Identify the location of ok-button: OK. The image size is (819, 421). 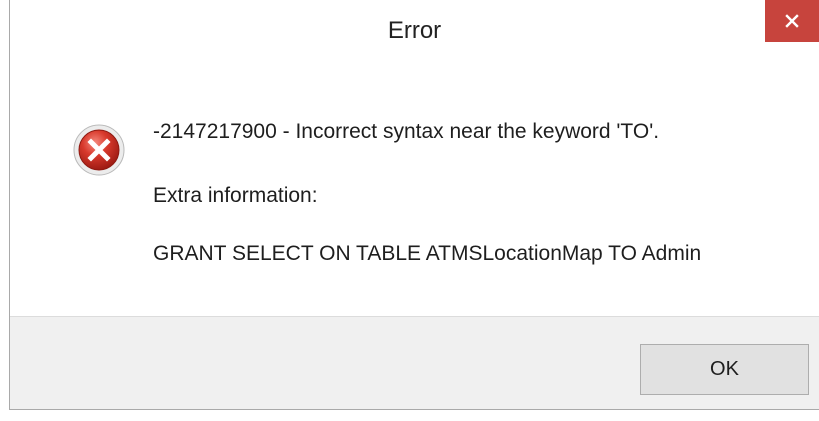
(724, 369).